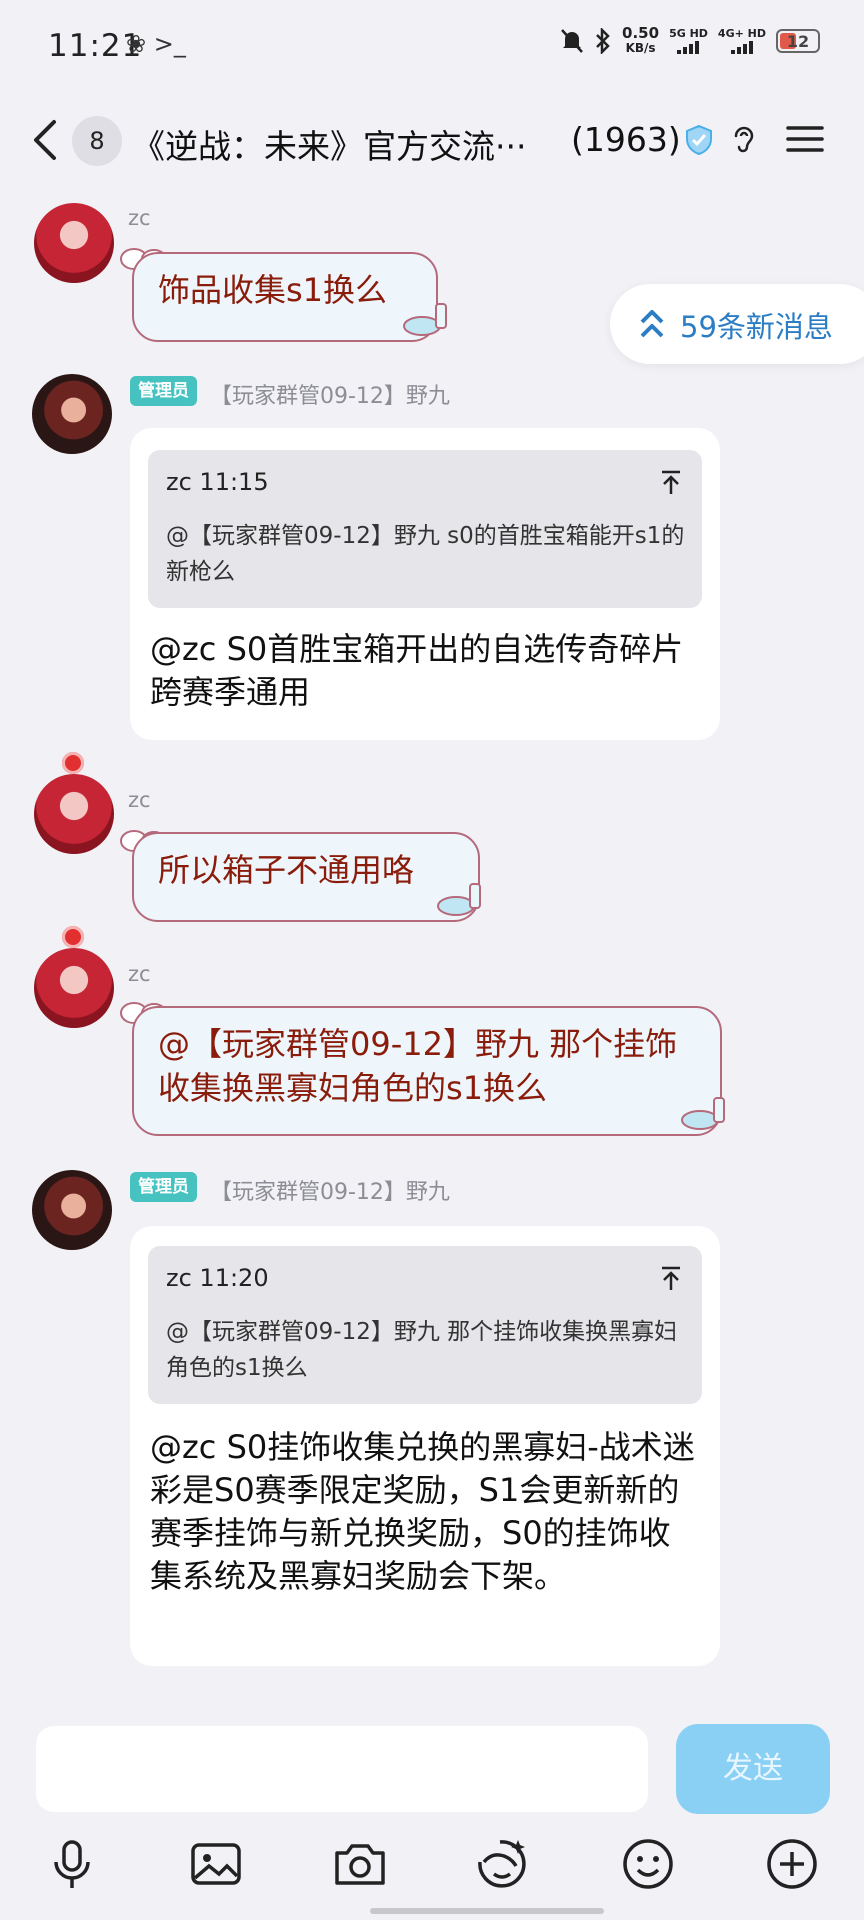  Describe the element at coordinates (487, 1911) in the screenshot. I see `home-indicator` at that location.